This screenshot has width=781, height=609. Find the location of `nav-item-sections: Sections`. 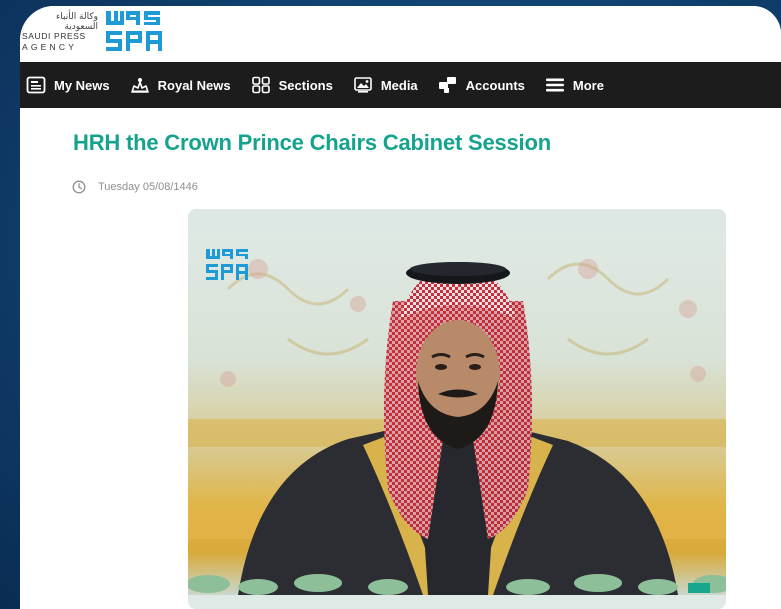

nav-item-sections: Sections is located at coordinates (292, 85).